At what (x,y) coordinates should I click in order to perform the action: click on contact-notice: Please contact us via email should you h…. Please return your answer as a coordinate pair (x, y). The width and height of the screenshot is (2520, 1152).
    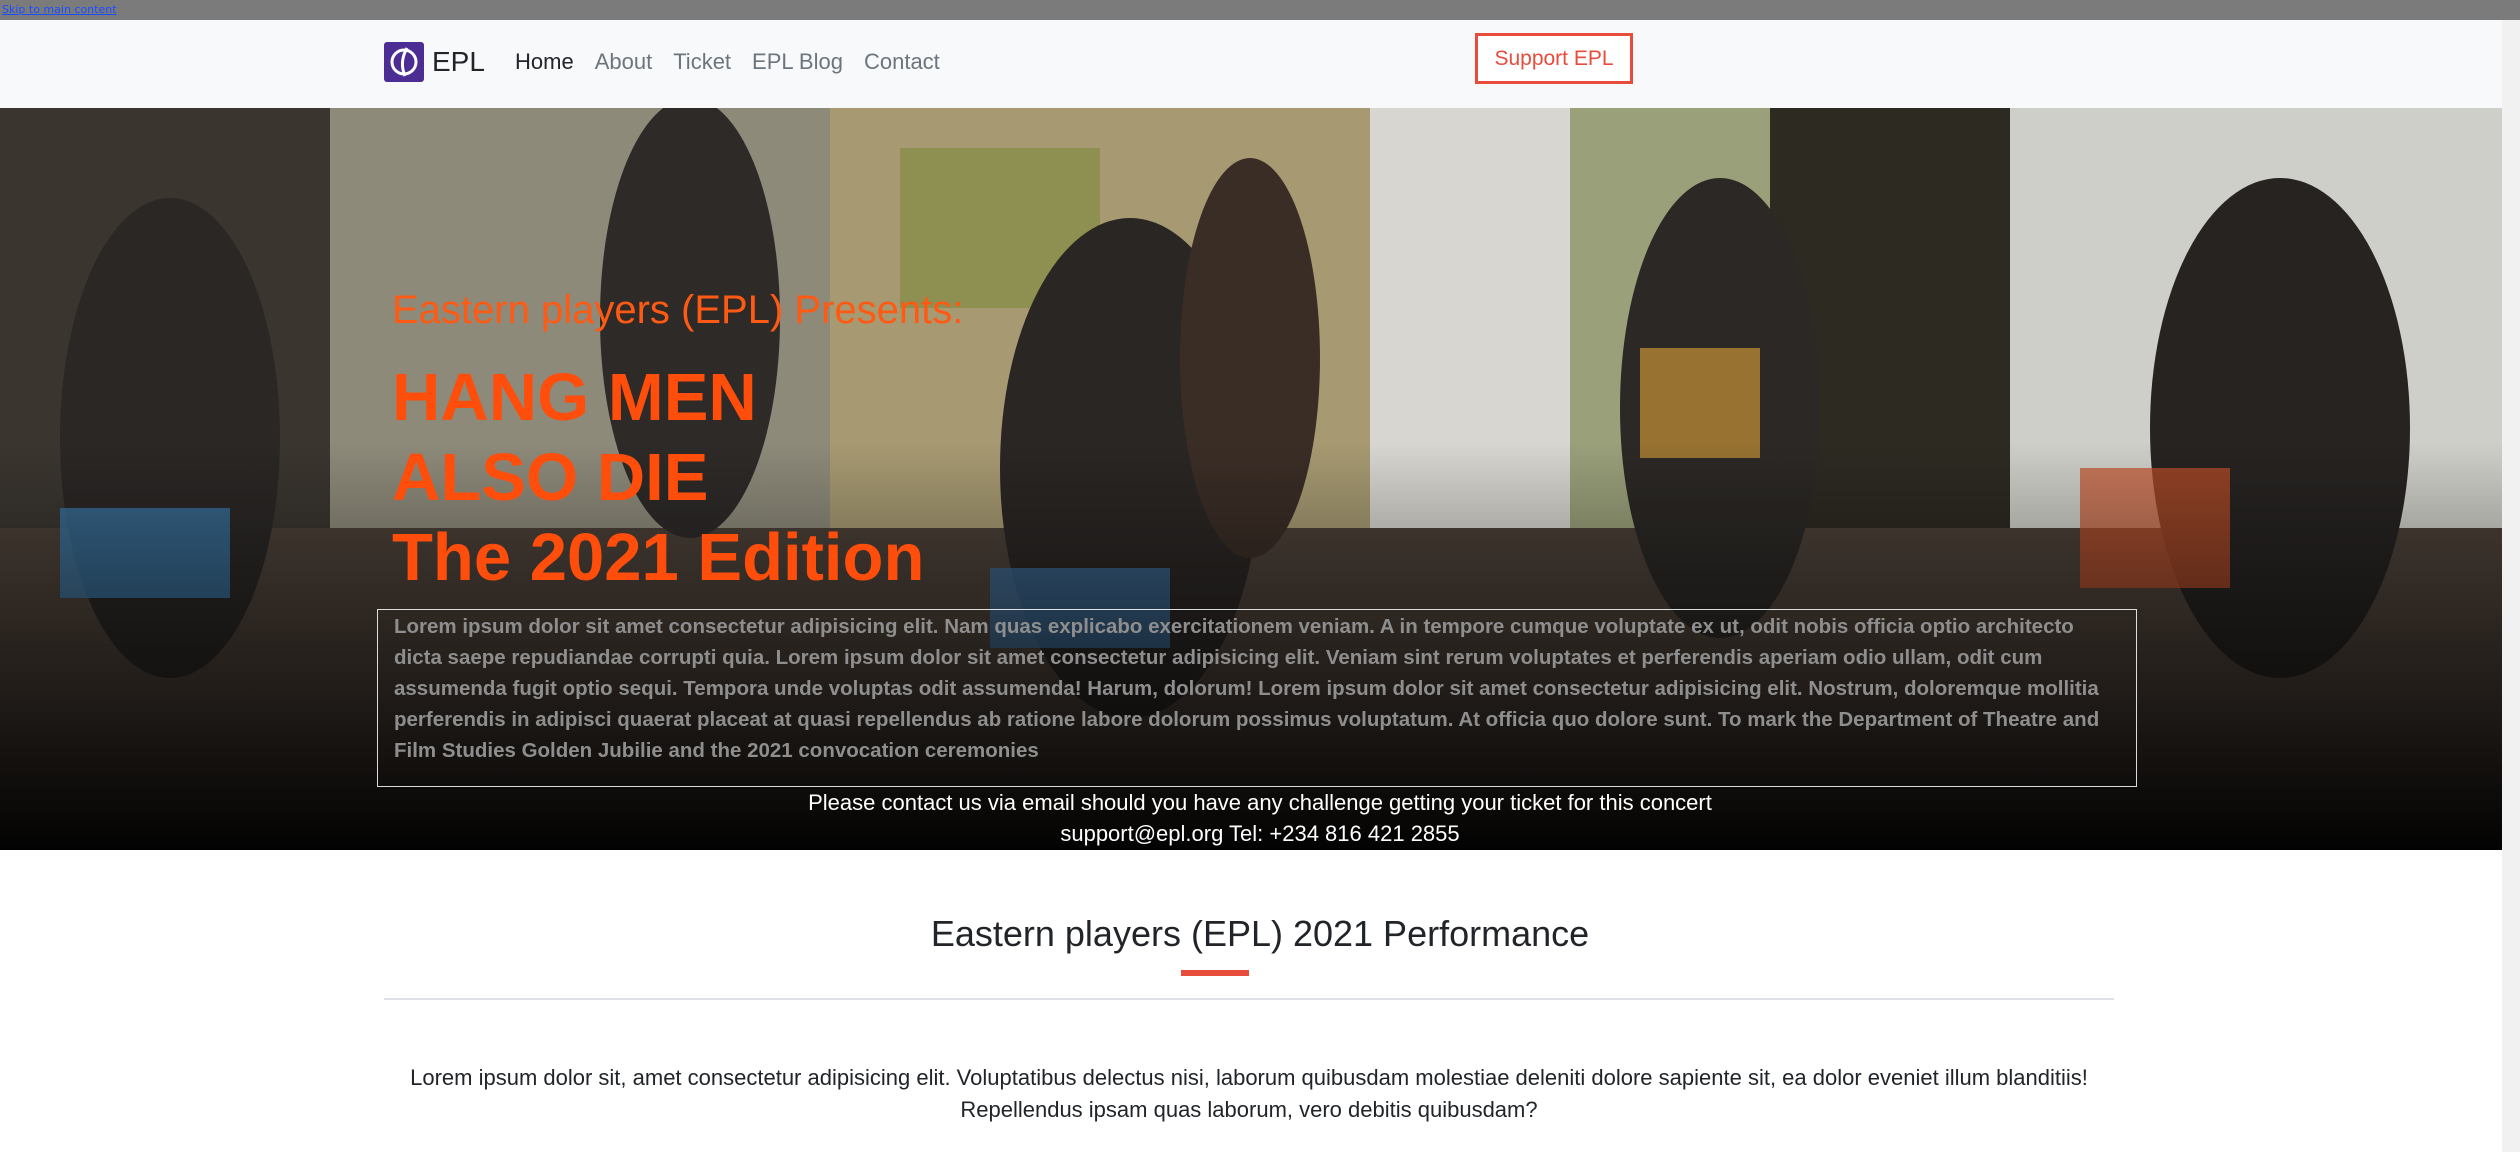
    Looking at the image, I should click on (1260, 802).